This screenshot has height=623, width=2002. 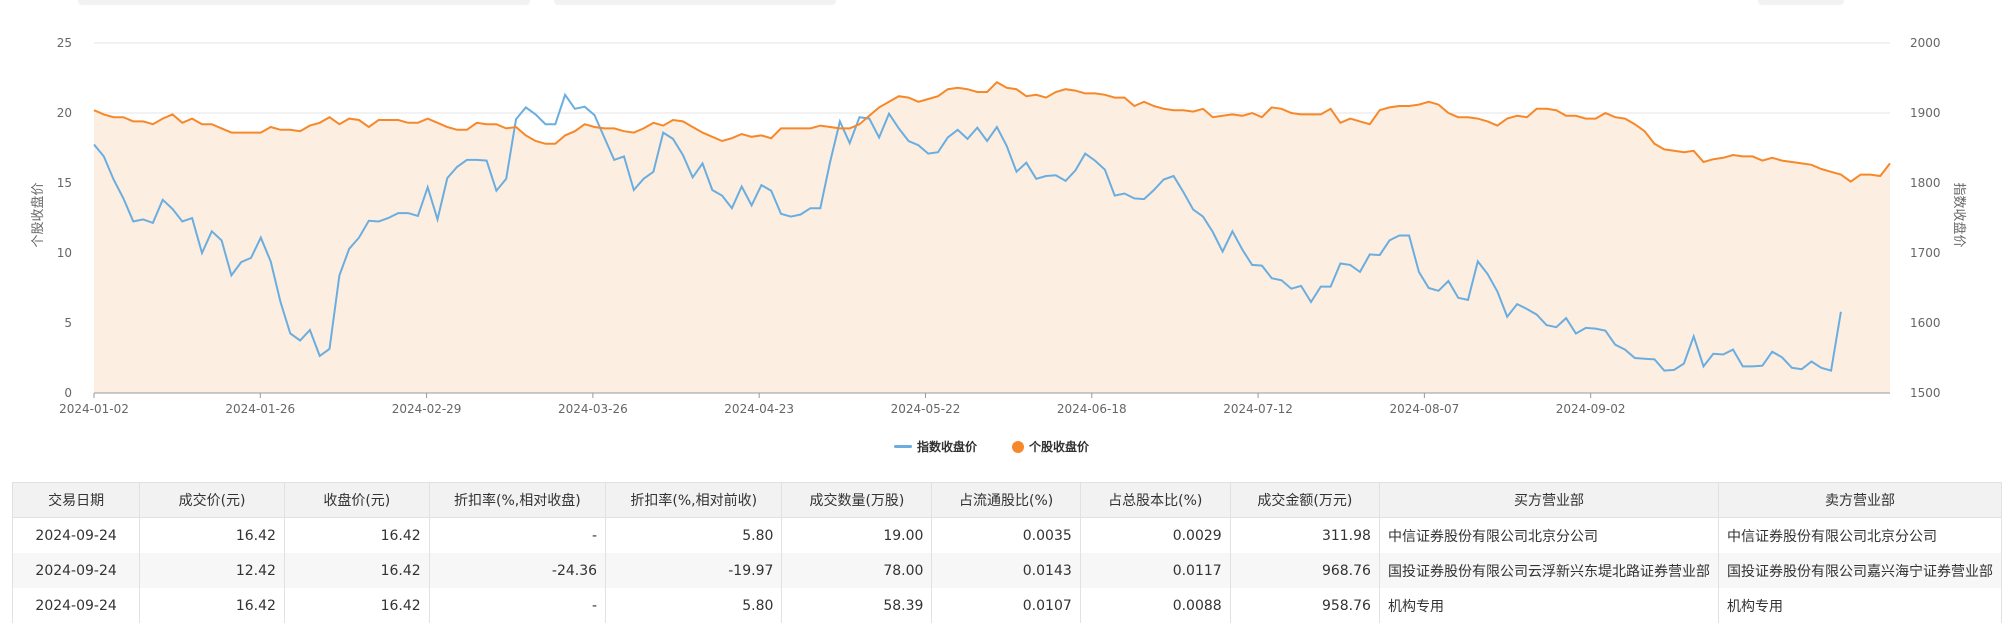 What do you see at coordinates (1548, 500) in the screenshot?
I see `header-buyer: 买方营业部` at bounding box center [1548, 500].